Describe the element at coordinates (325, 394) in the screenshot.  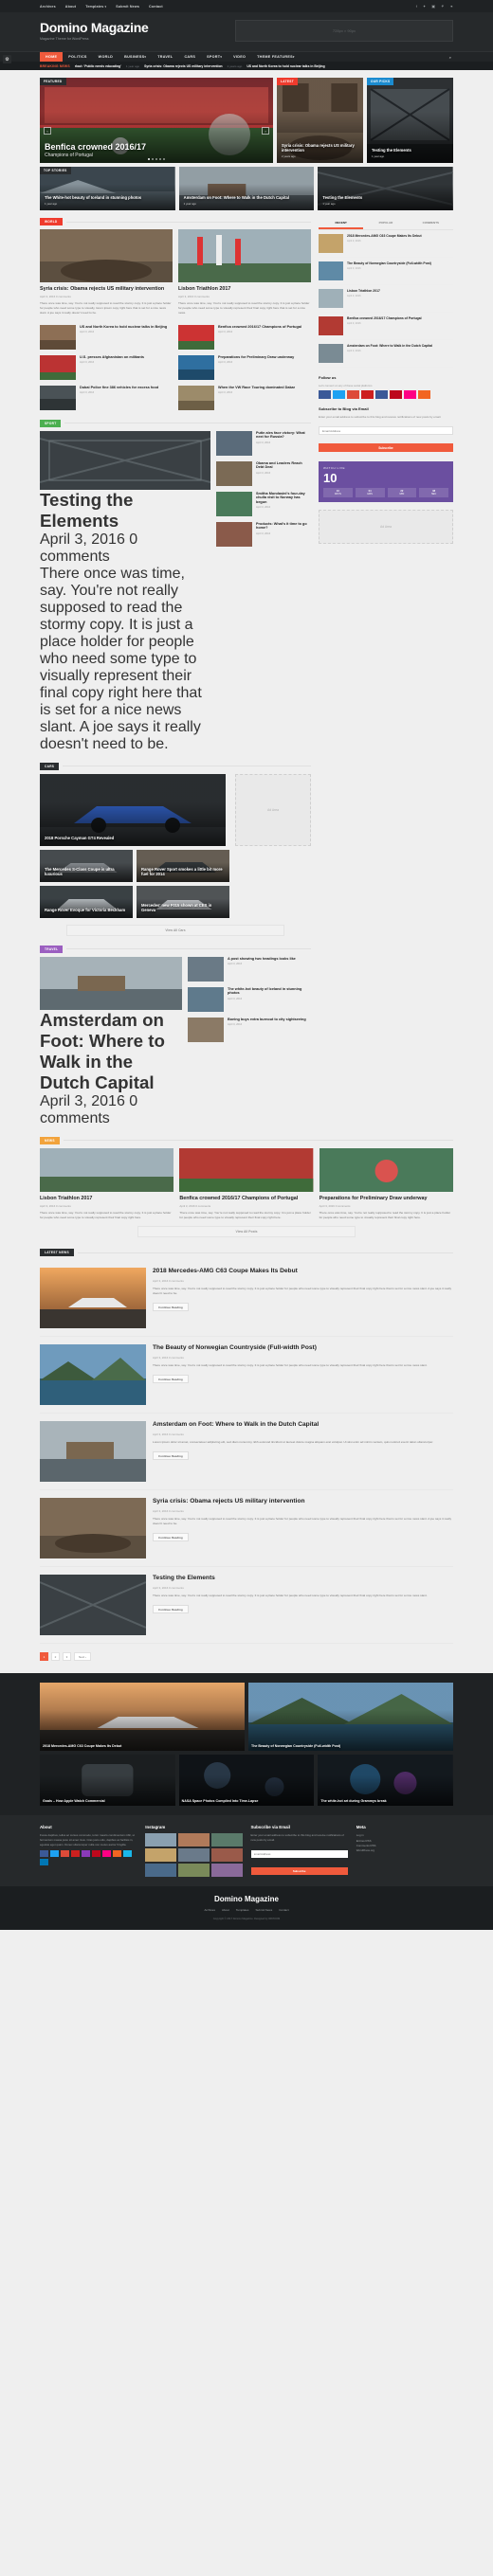
I see `facebook-icon` at that location.